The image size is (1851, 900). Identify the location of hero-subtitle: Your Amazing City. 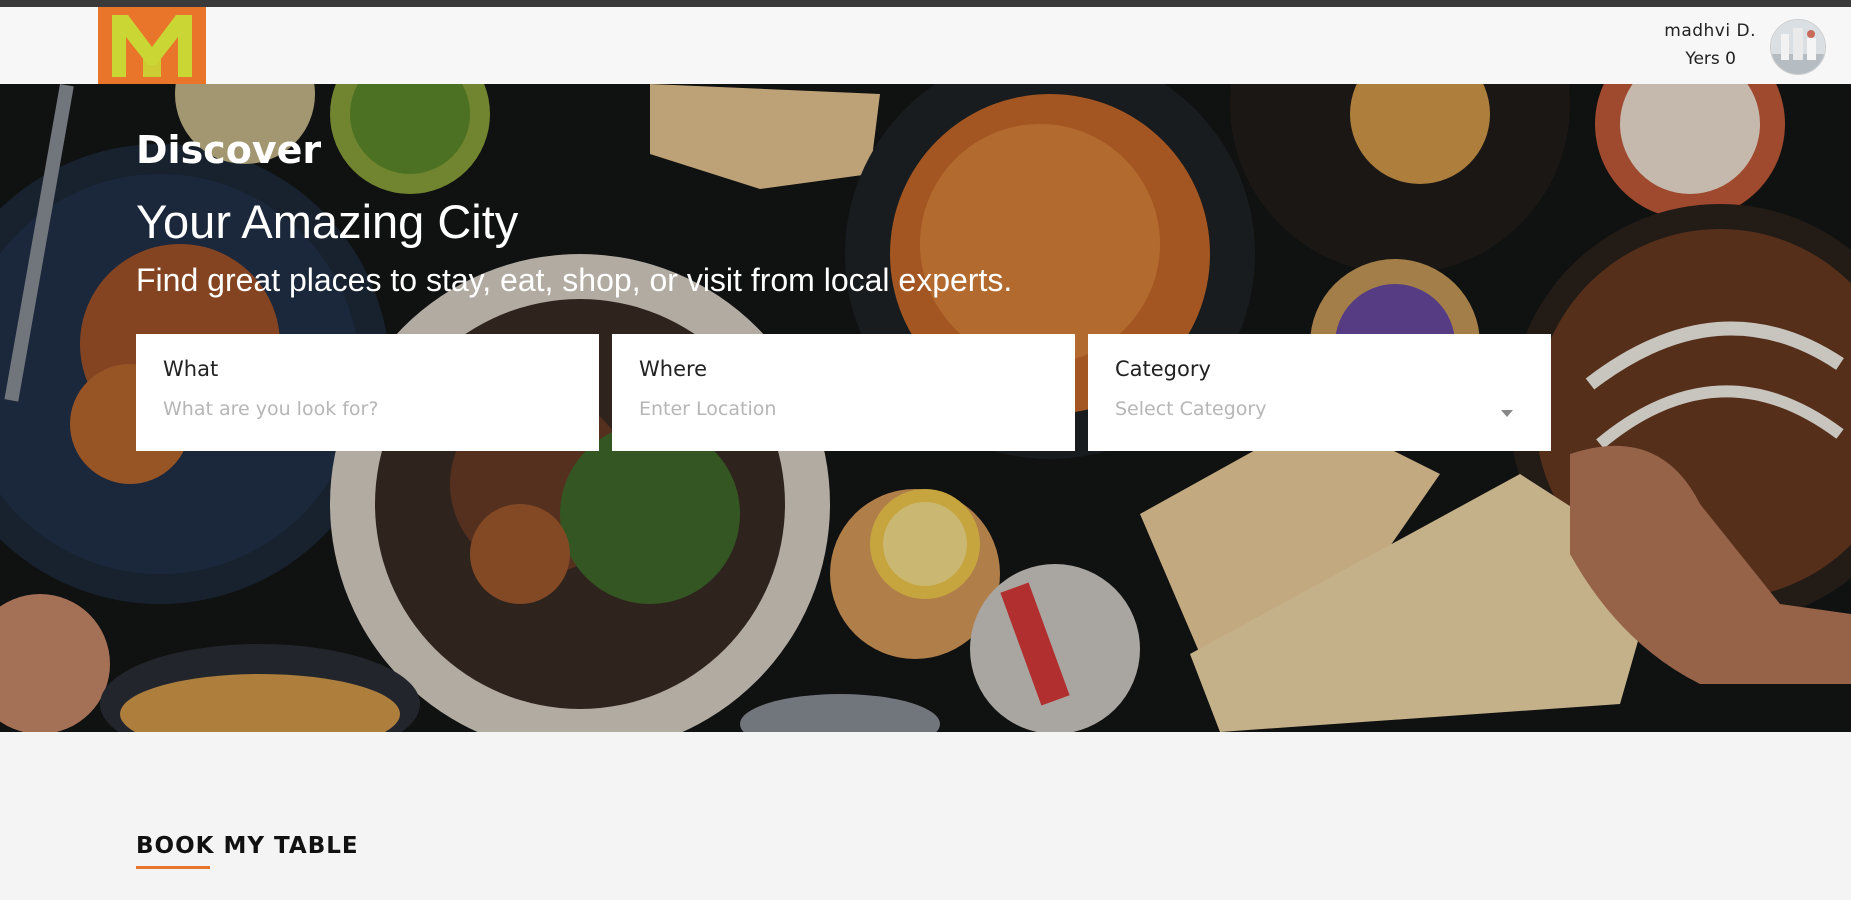
(327, 221).